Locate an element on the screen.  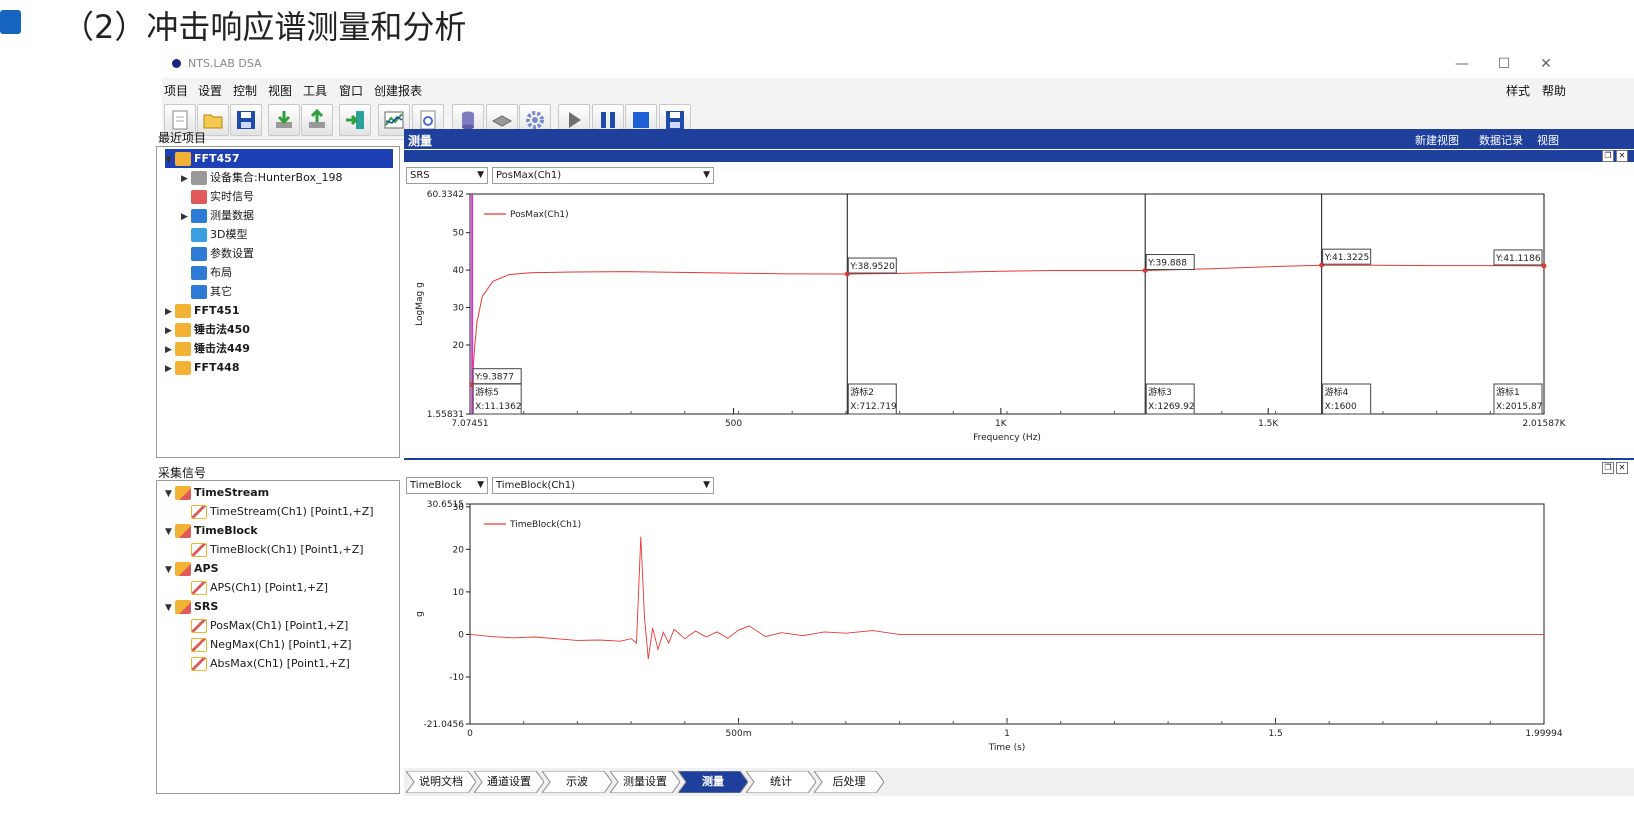
chart1-signal-select: PosMax(Ch1) is located at coordinates (603, 175).